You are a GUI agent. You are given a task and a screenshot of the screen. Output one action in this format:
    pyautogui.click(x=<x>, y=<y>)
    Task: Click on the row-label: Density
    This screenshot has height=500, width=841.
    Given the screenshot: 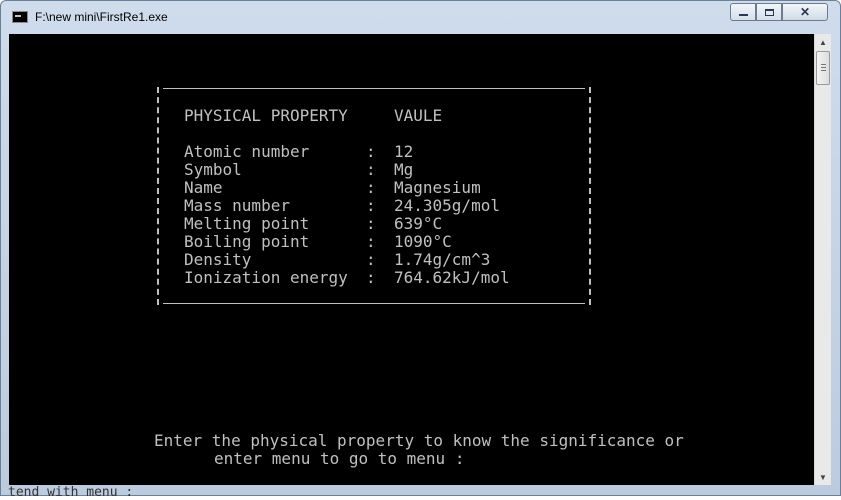 What is the action you would take?
    pyautogui.click(x=218, y=259)
    